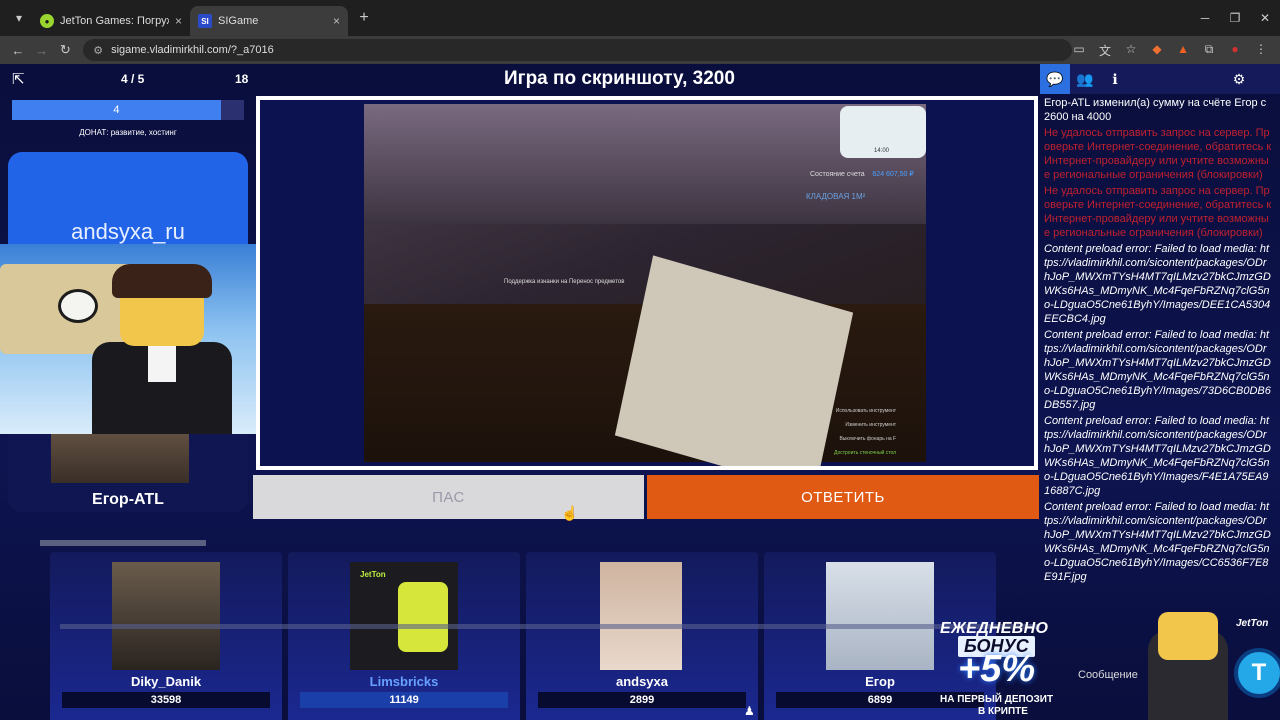  I want to click on info-icon: ℹ, so click(1115, 79).